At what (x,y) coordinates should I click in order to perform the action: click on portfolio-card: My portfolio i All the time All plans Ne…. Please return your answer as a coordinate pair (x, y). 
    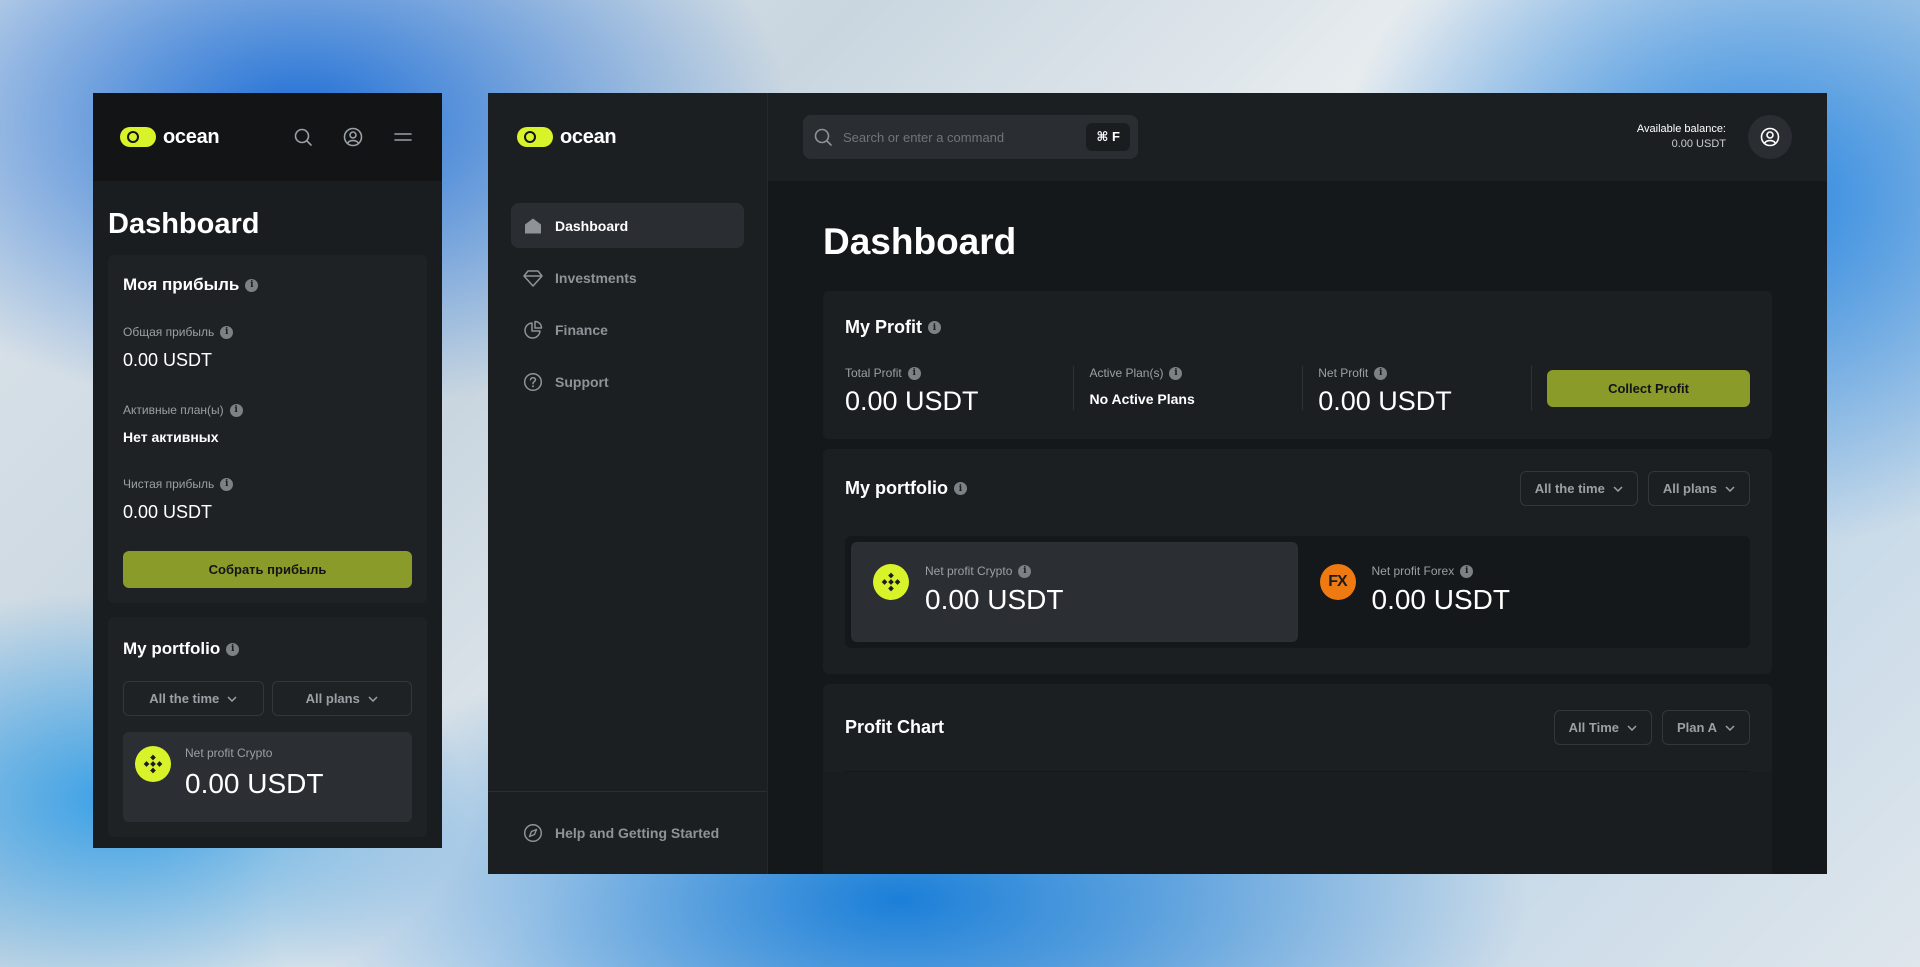
    Looking at the image, I should click on (267, 727).